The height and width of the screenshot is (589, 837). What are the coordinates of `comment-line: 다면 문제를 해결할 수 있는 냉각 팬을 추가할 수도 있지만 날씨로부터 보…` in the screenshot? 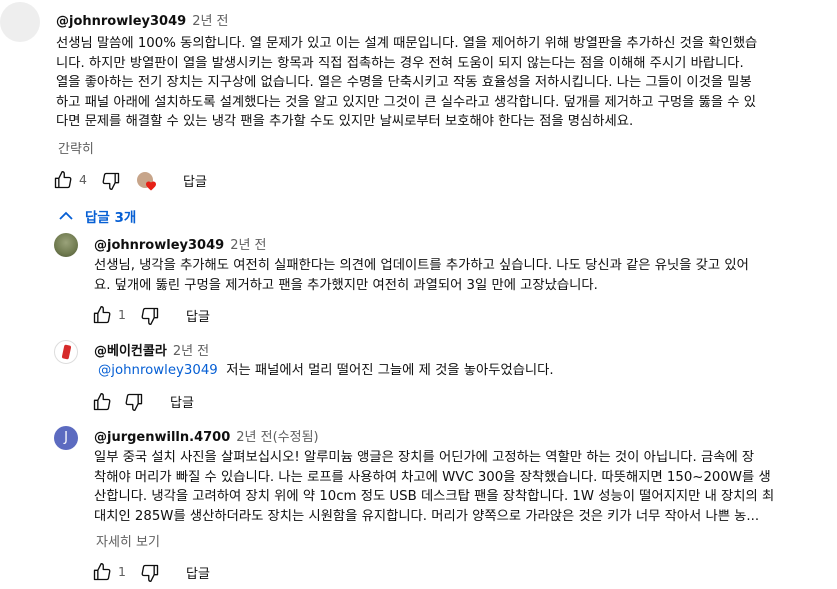 It's located at (345, 121).